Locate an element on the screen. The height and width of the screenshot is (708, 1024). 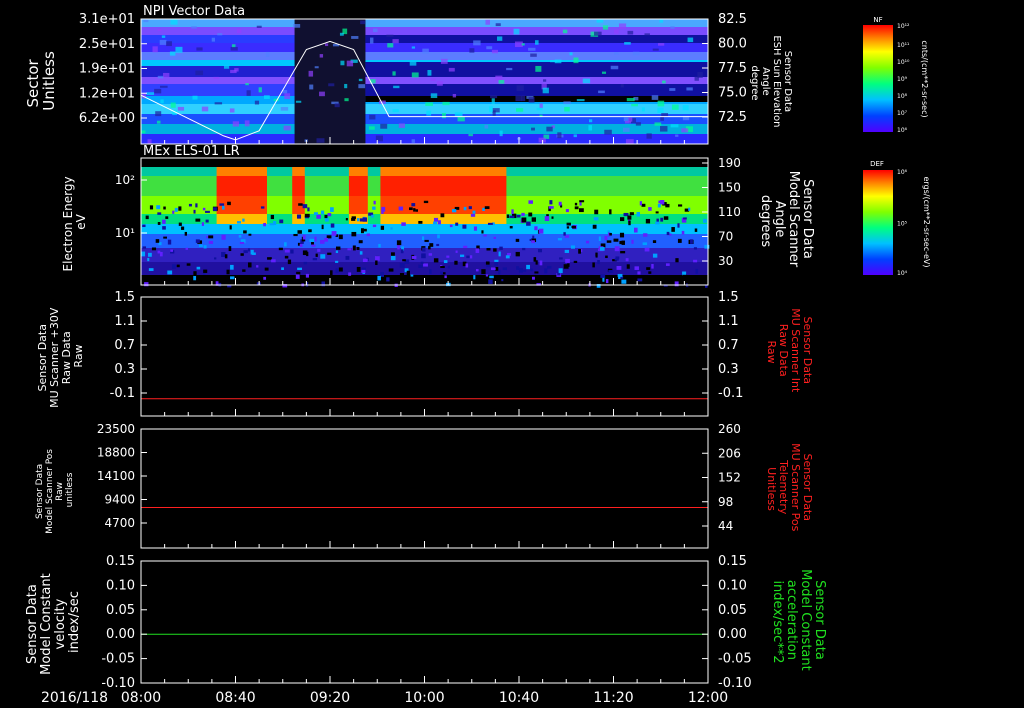
left-tick-label: -0.1 is located at coordinates (122, 393).